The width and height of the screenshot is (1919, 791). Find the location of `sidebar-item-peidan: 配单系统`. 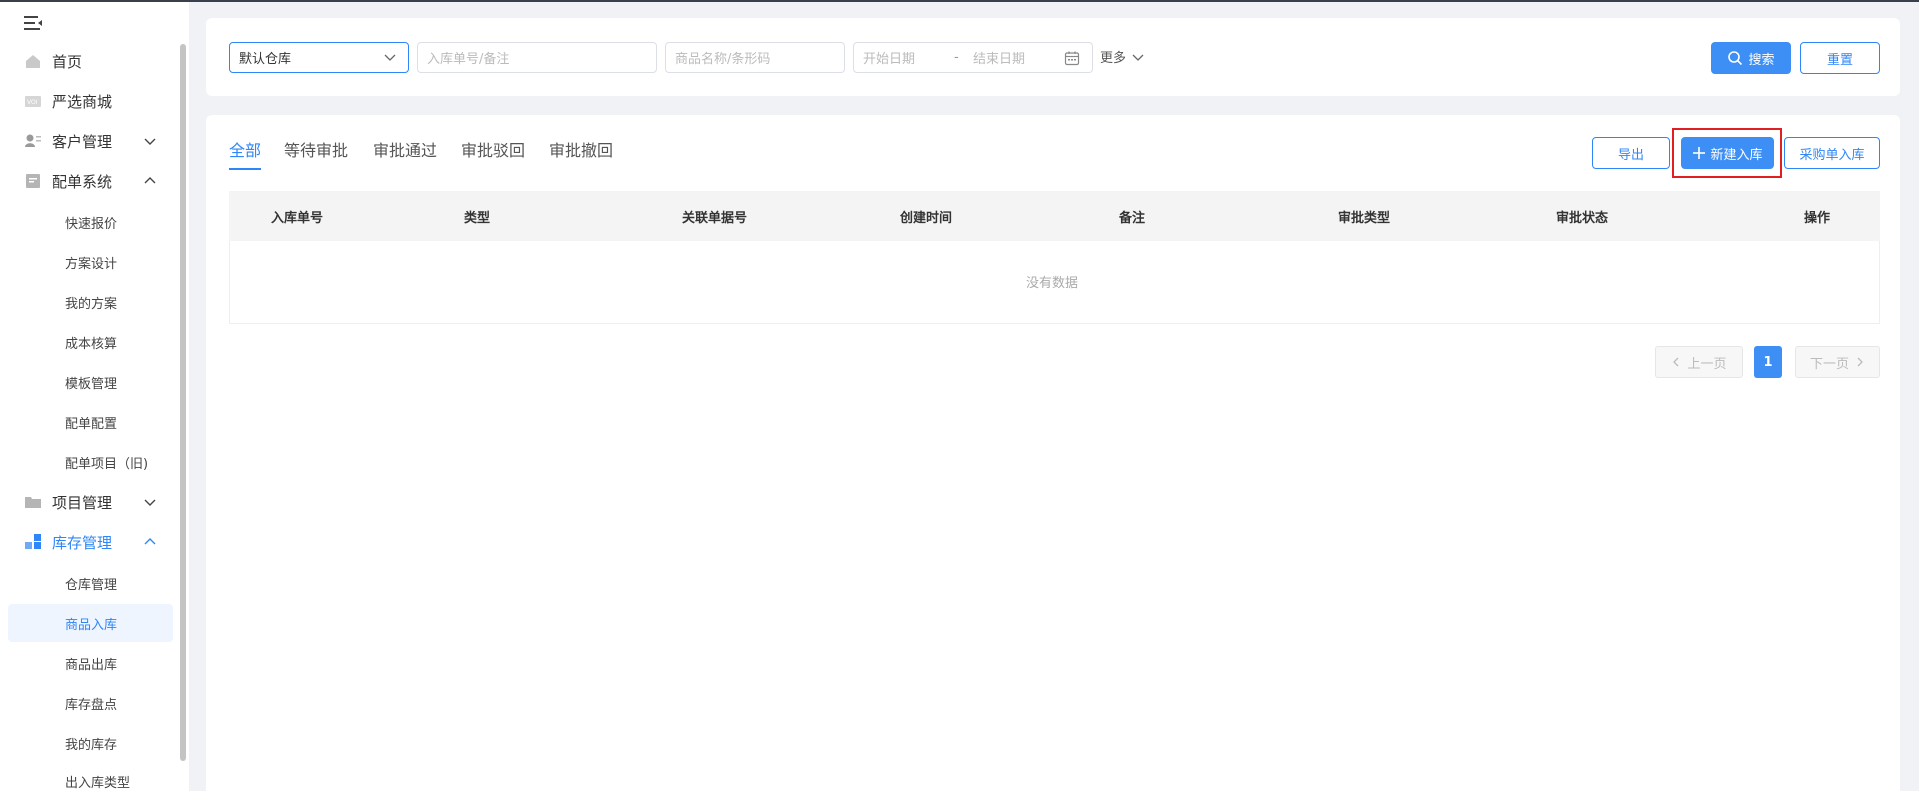

sidebar-item-peidan: 配单系统 is located at coordinates (88, 181).